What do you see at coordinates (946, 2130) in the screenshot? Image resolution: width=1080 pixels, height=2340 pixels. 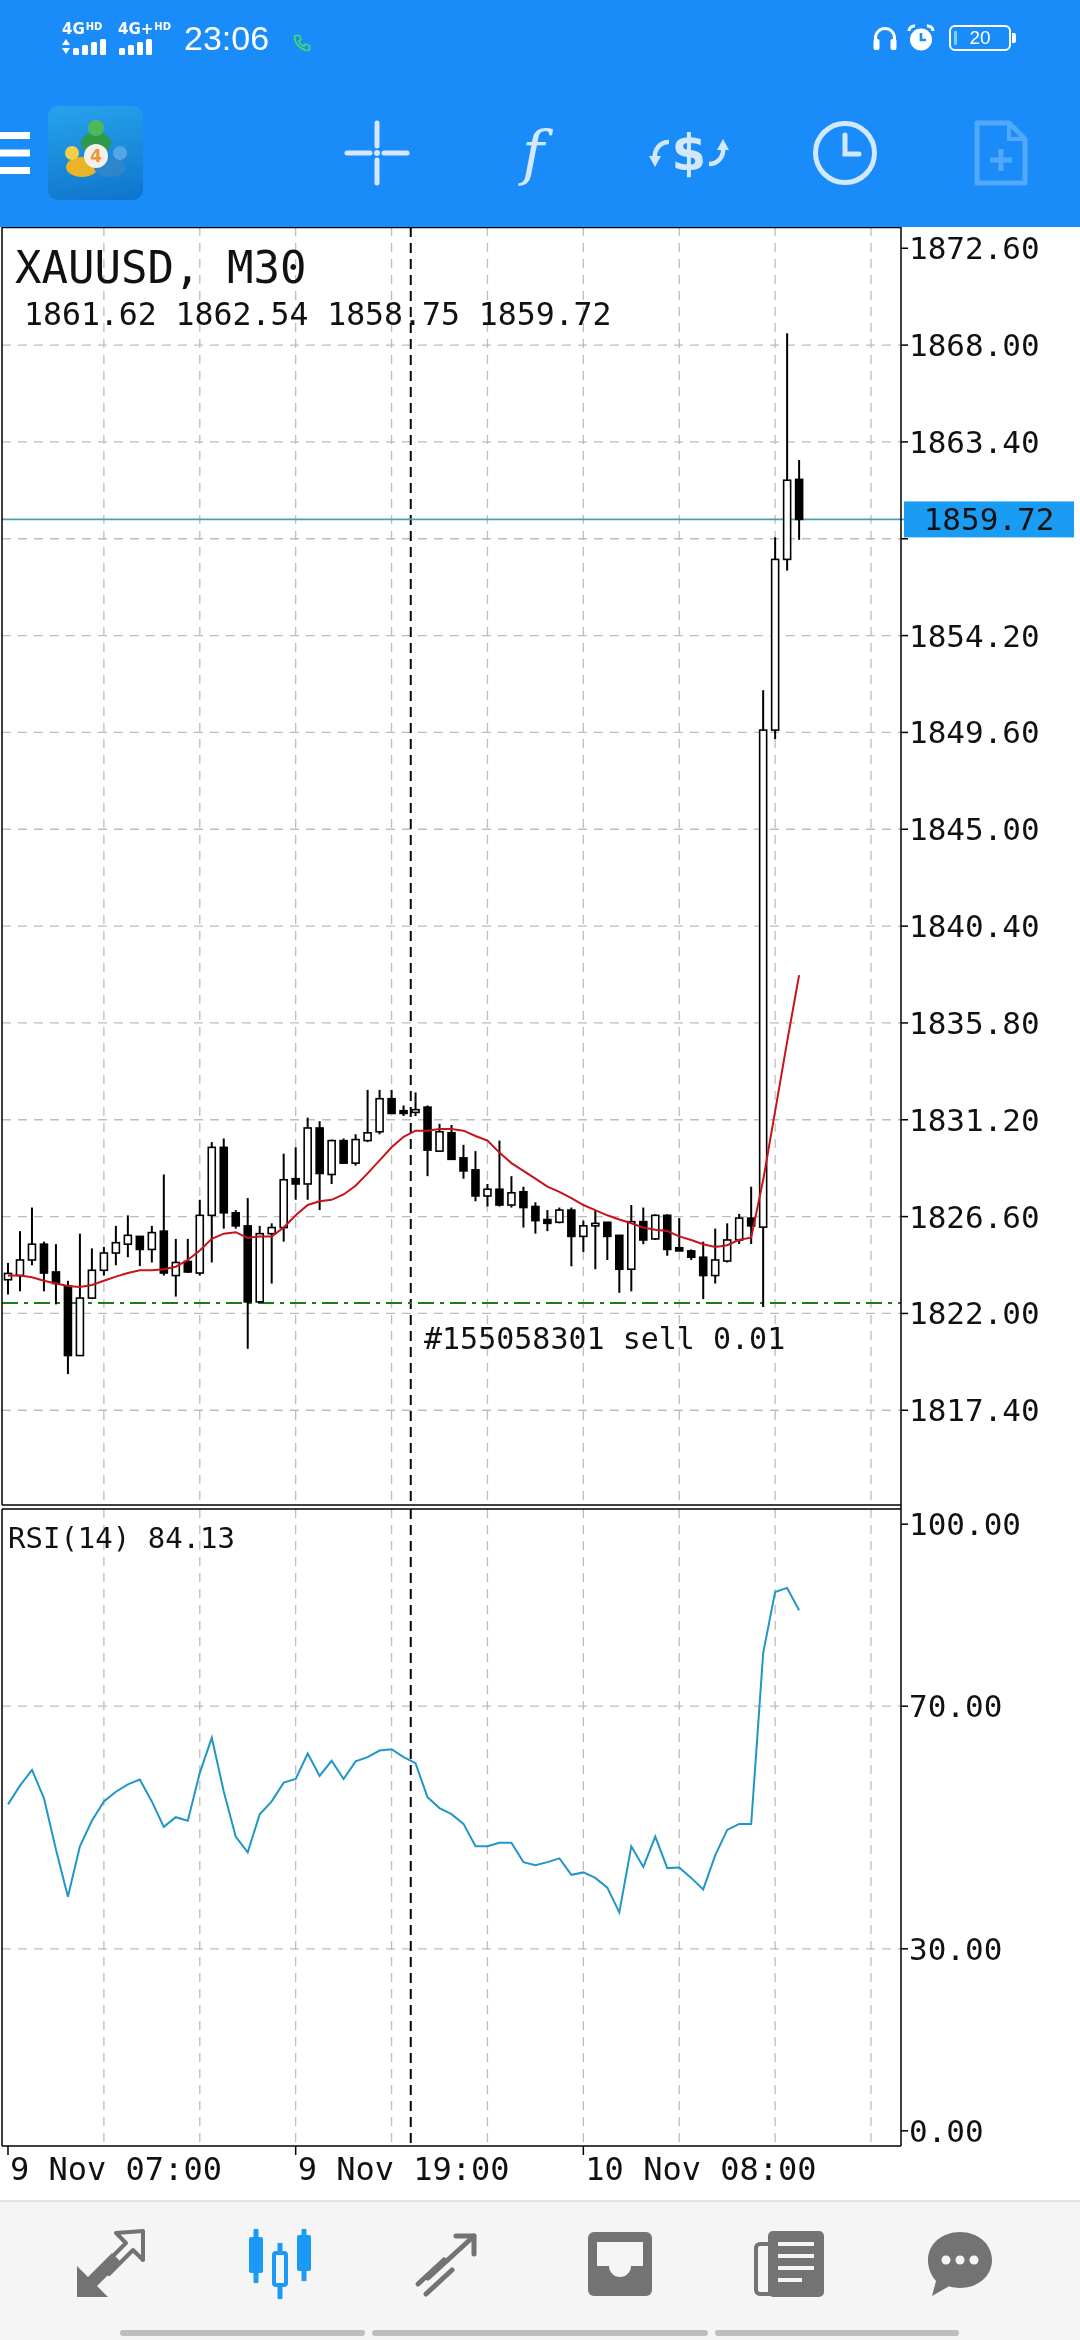 I see `rsi-level-label: 0.00` at bounding box center [946, 2130].